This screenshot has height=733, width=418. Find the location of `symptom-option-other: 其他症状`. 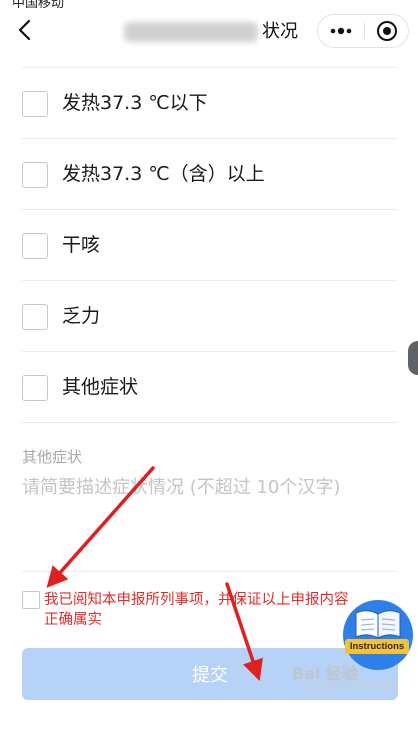

symptom-option-other: 其他症状 is located at coordinates (209, 387).